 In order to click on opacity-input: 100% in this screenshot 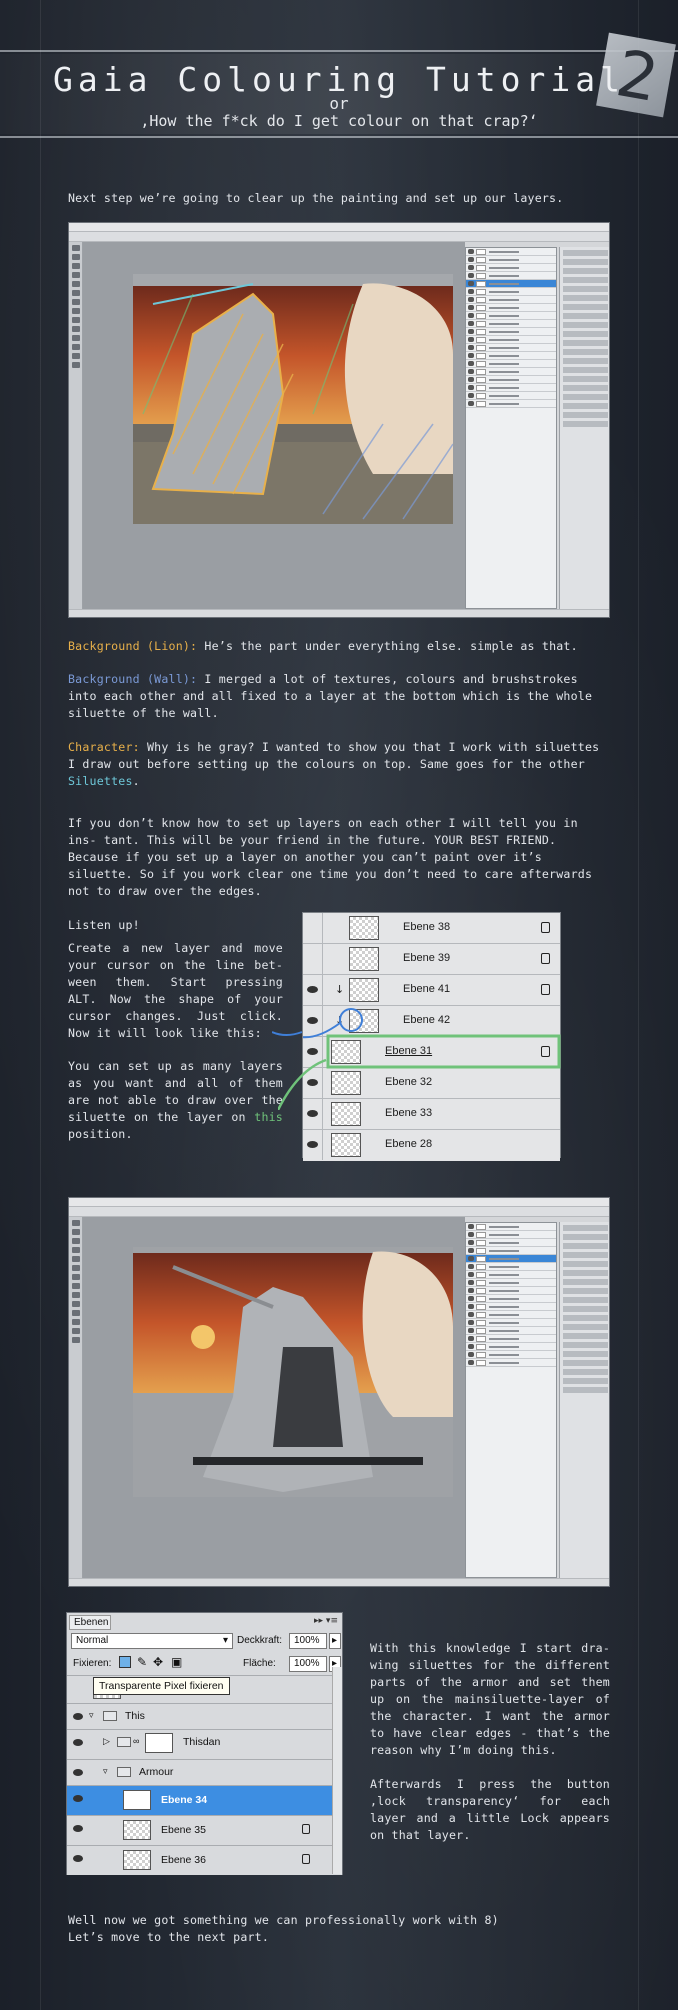, I will do `click(308, 1641)`.